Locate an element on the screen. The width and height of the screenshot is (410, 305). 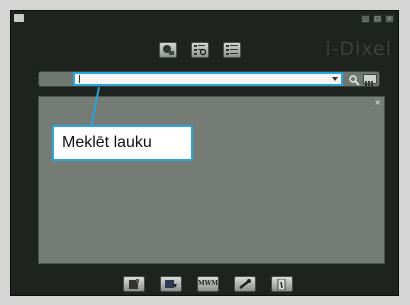
top-toolbar is located at coordinates (200, 50).